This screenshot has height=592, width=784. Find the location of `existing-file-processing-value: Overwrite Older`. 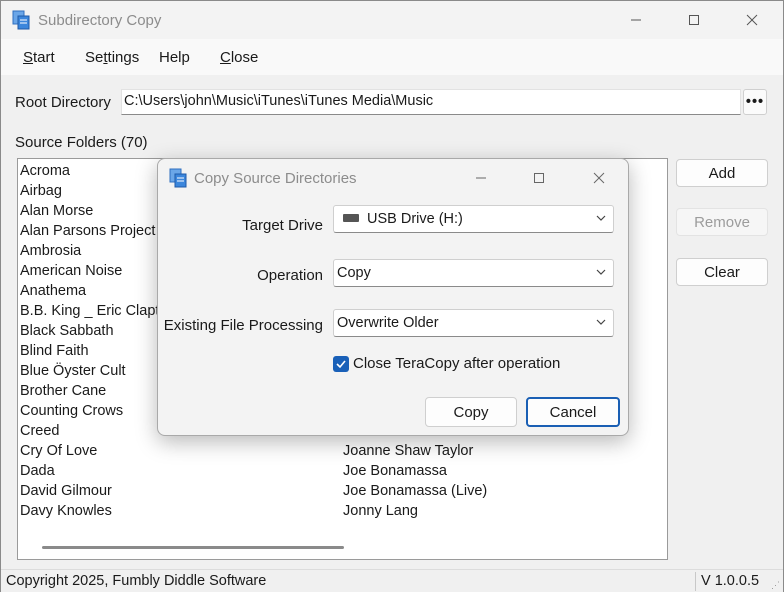

existing-file-processing-value: Overwrite Older is located at coordinates (388, 323).